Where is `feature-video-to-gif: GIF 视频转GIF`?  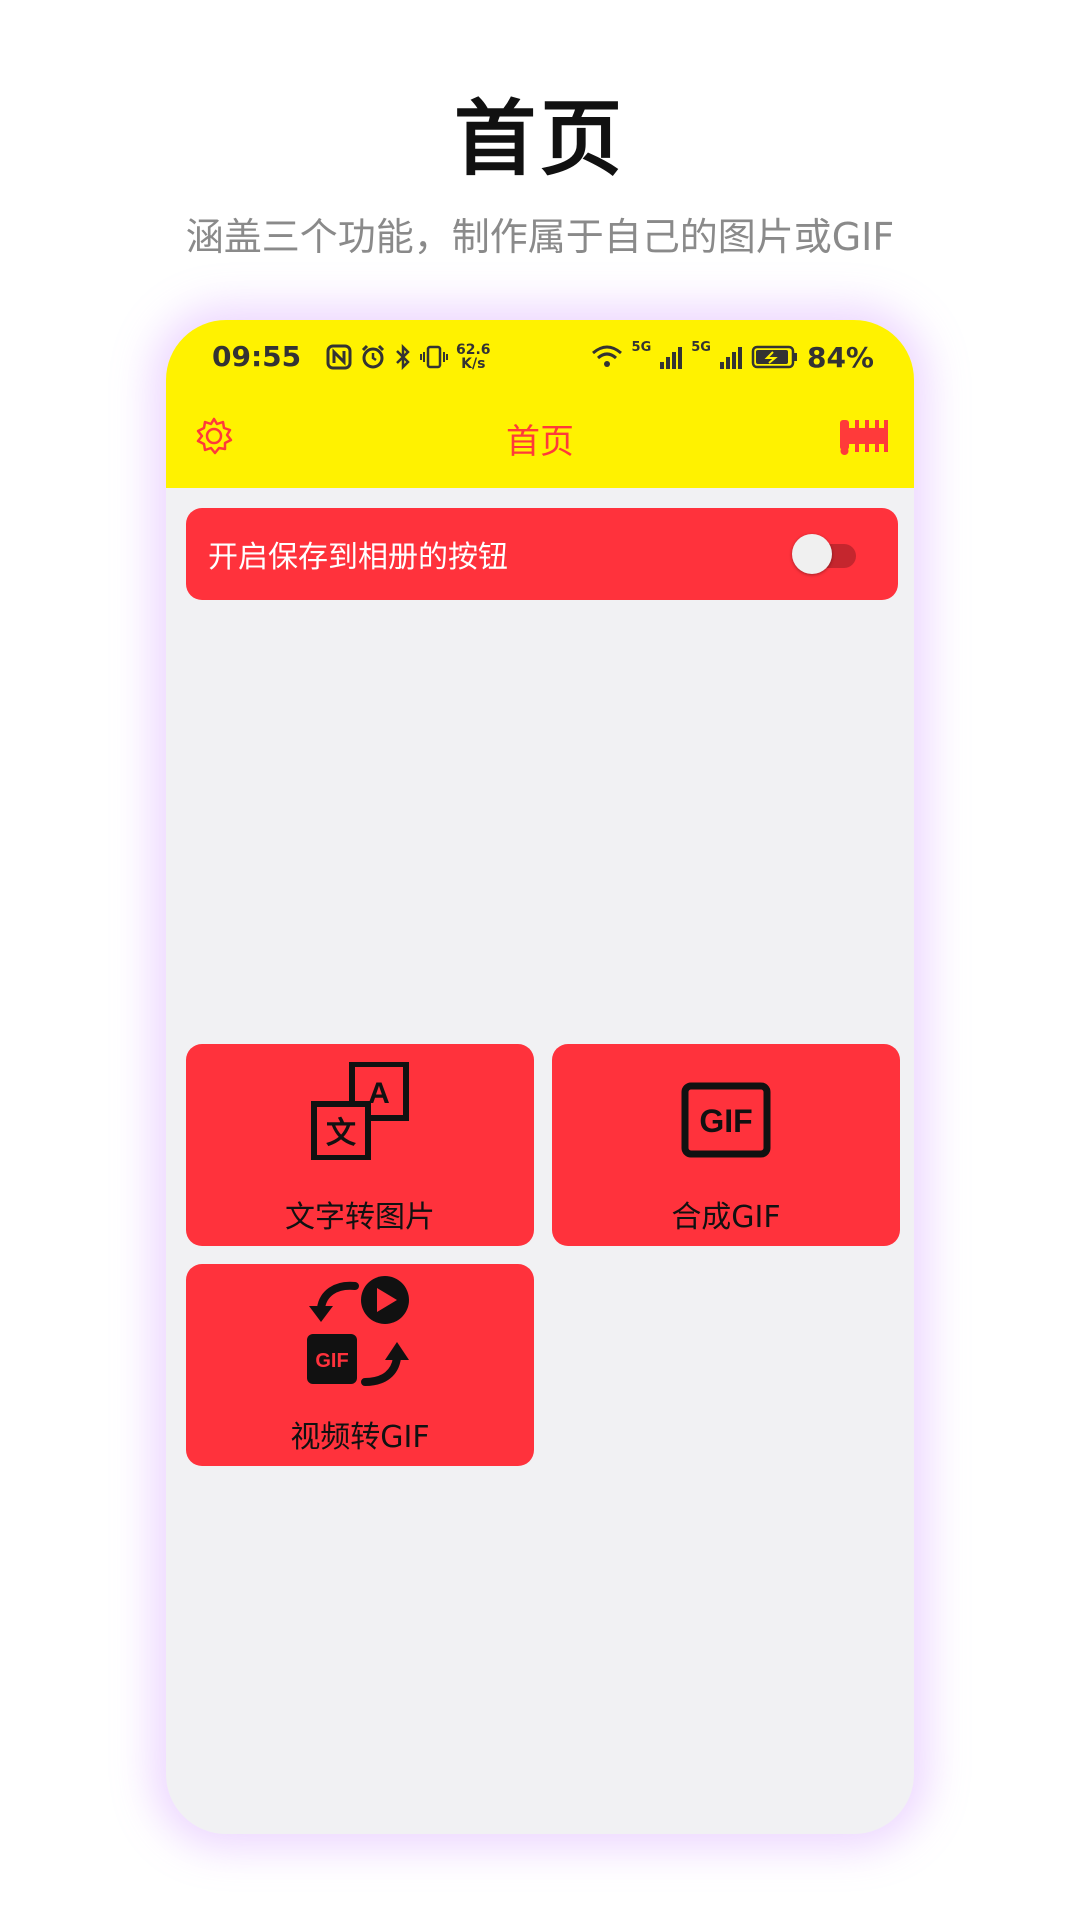 feature-video-to-gif: GIF 视频转GIF is located at coordinates (360, 1365).